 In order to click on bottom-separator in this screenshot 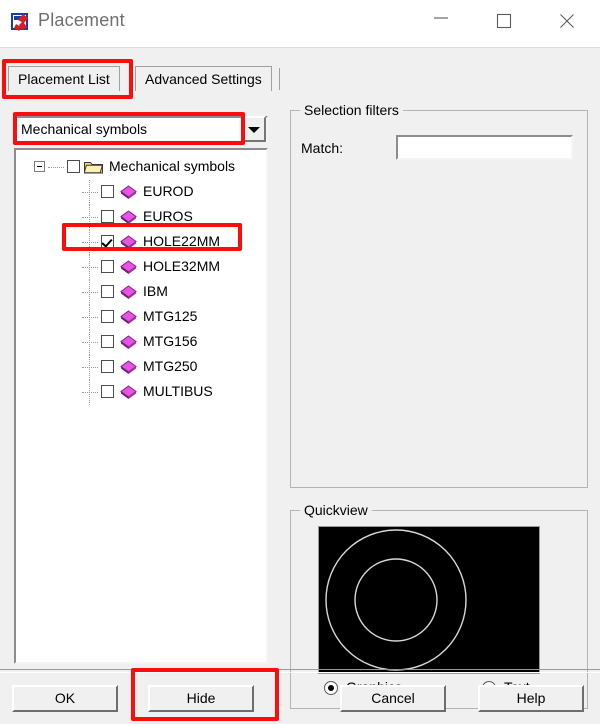, I will do `click(300, 671)`.